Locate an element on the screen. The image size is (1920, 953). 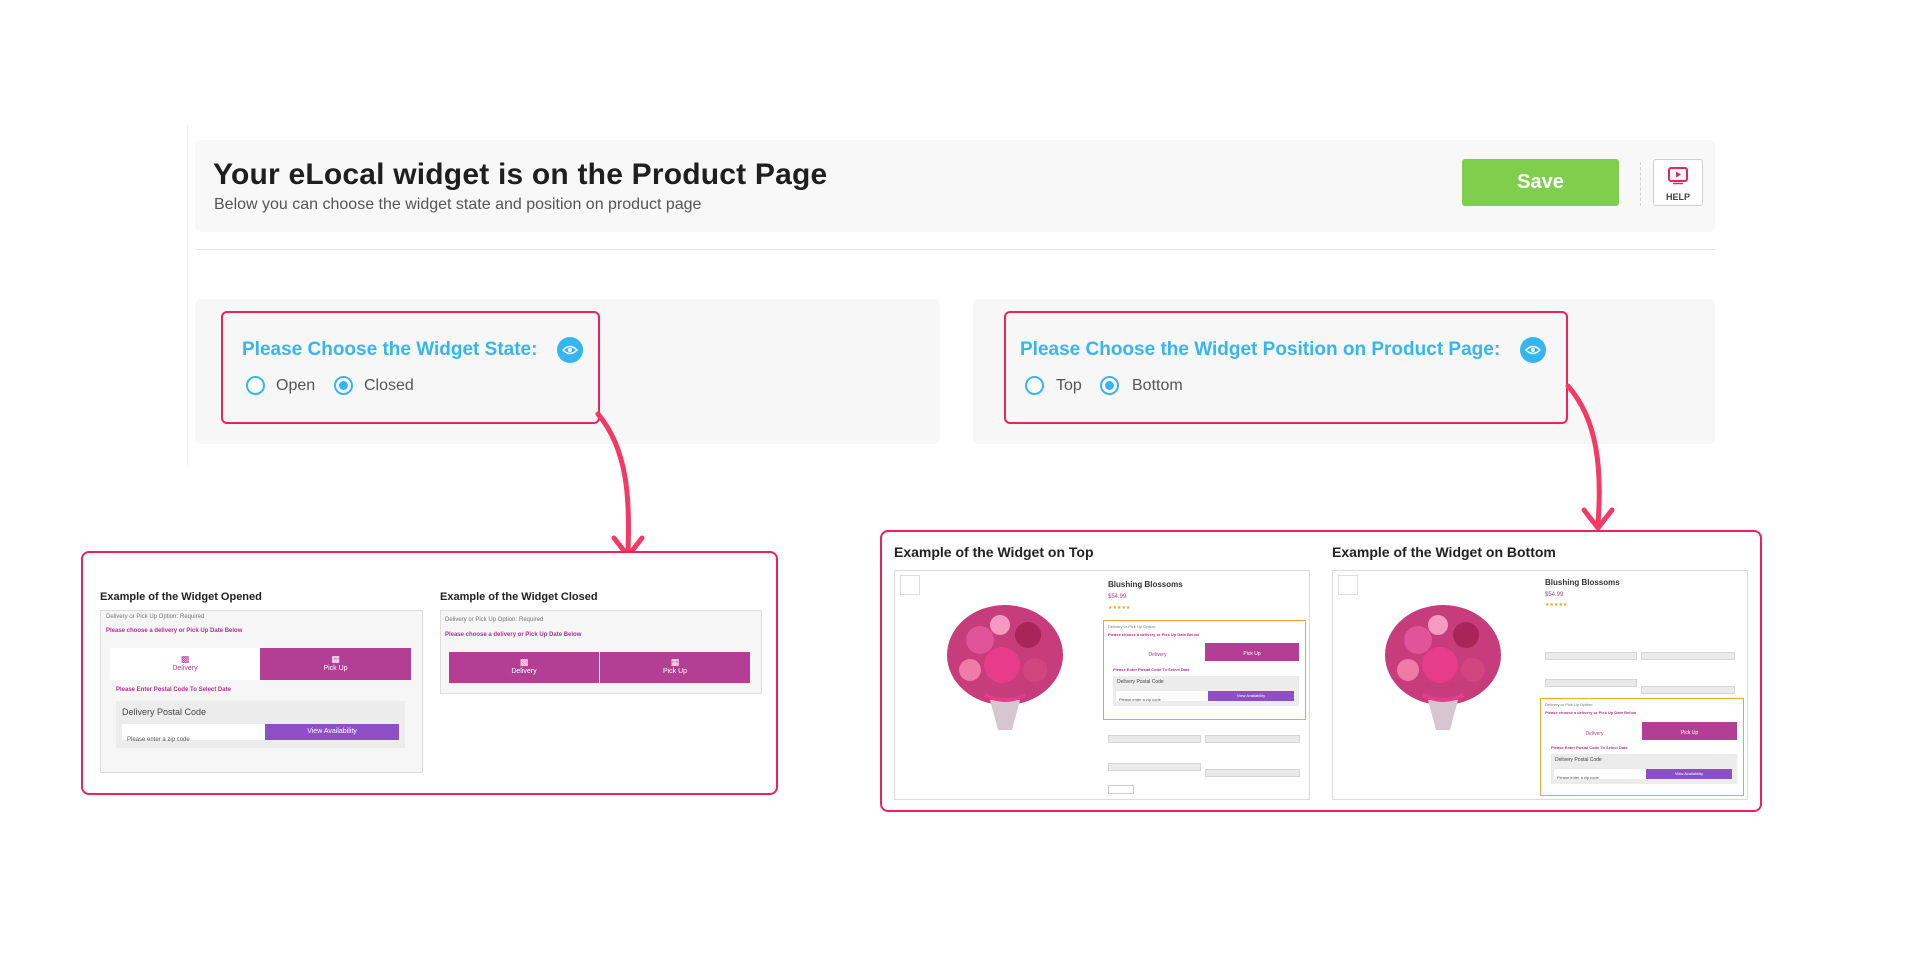
top-pickup-label: Pick Up is located at coordinates (1252, 654).